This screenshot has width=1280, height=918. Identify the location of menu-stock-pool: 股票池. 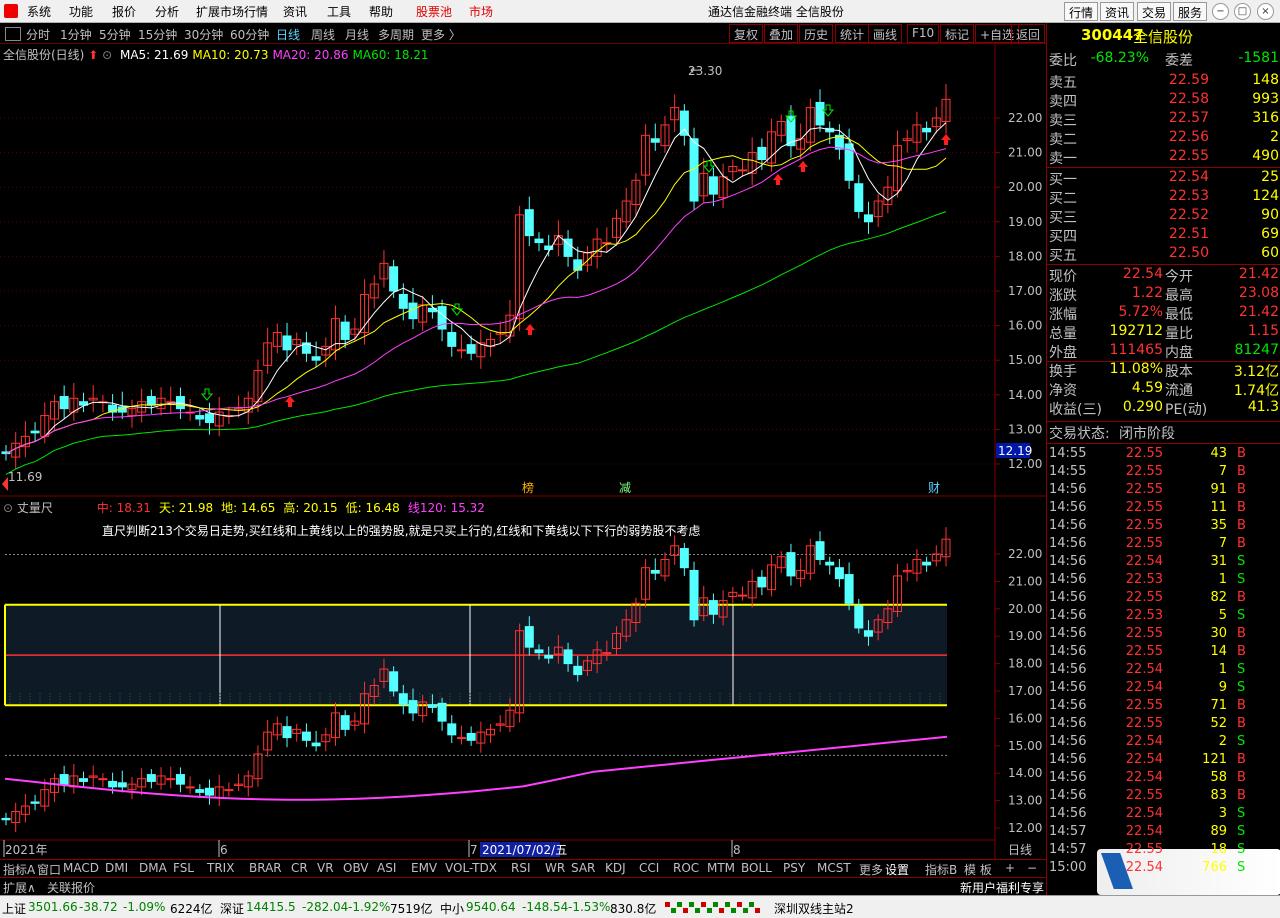
(434, 11).